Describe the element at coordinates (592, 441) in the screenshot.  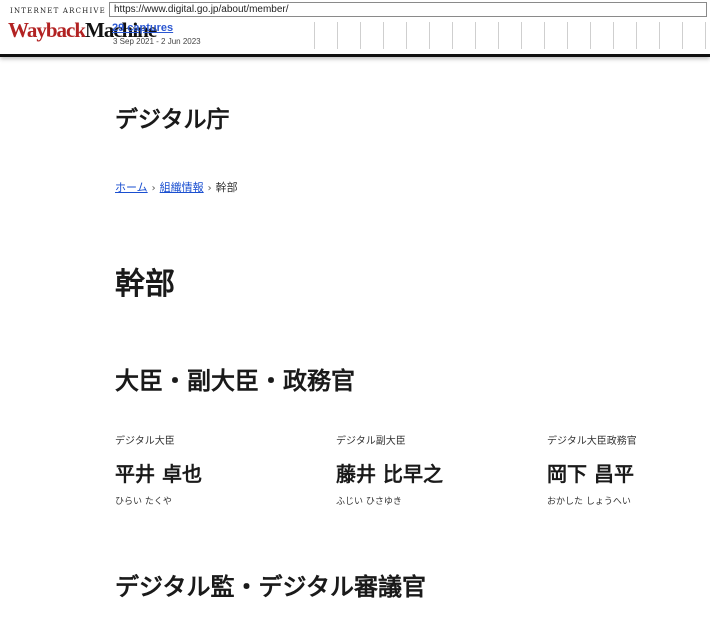
I see `member-role: デジタル大臣政務官` at that location.